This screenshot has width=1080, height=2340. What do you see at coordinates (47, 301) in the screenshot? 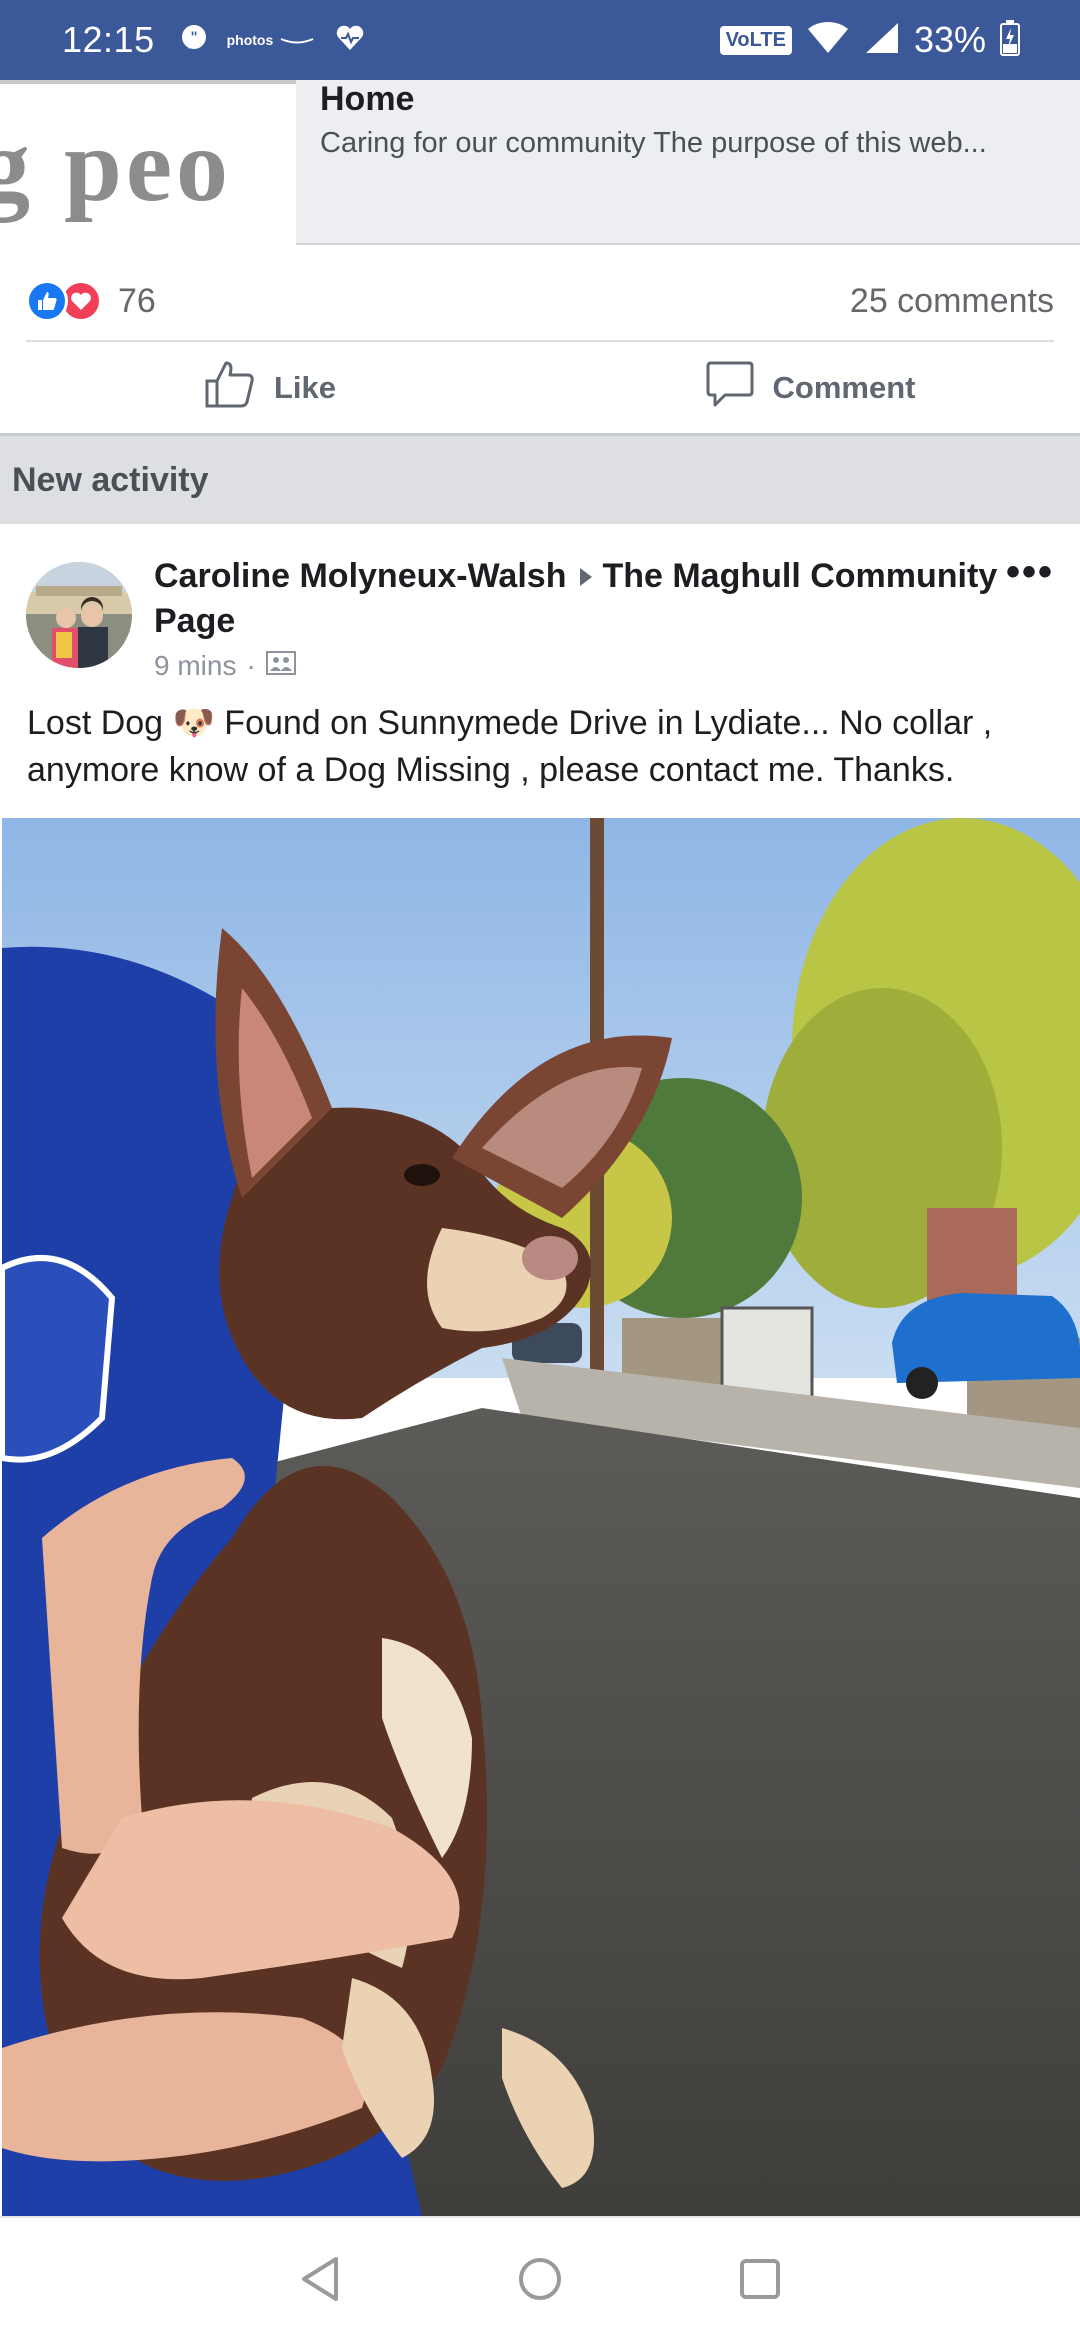
I see `like-reaction-icon` at bounding box center [47, 301].